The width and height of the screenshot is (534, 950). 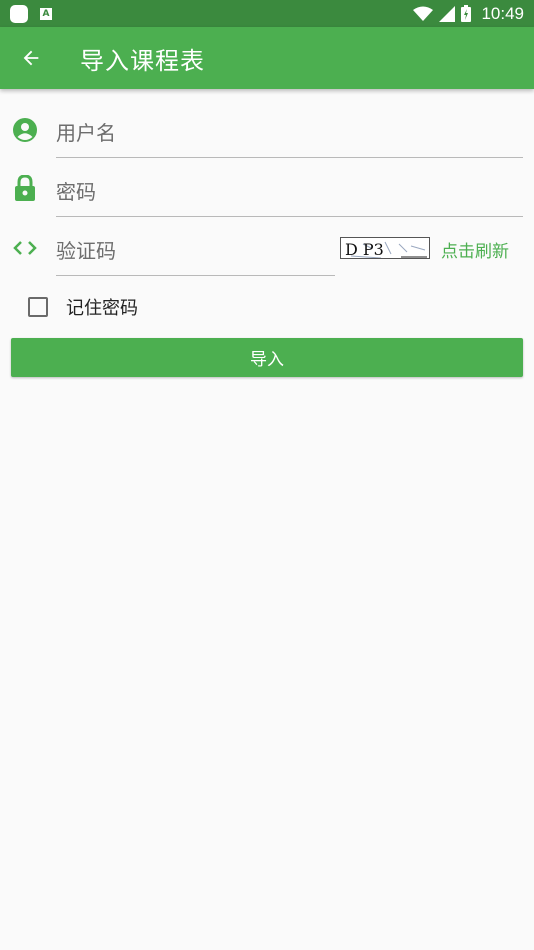 I want to click on battery-icon, so click(x=466, y=13).